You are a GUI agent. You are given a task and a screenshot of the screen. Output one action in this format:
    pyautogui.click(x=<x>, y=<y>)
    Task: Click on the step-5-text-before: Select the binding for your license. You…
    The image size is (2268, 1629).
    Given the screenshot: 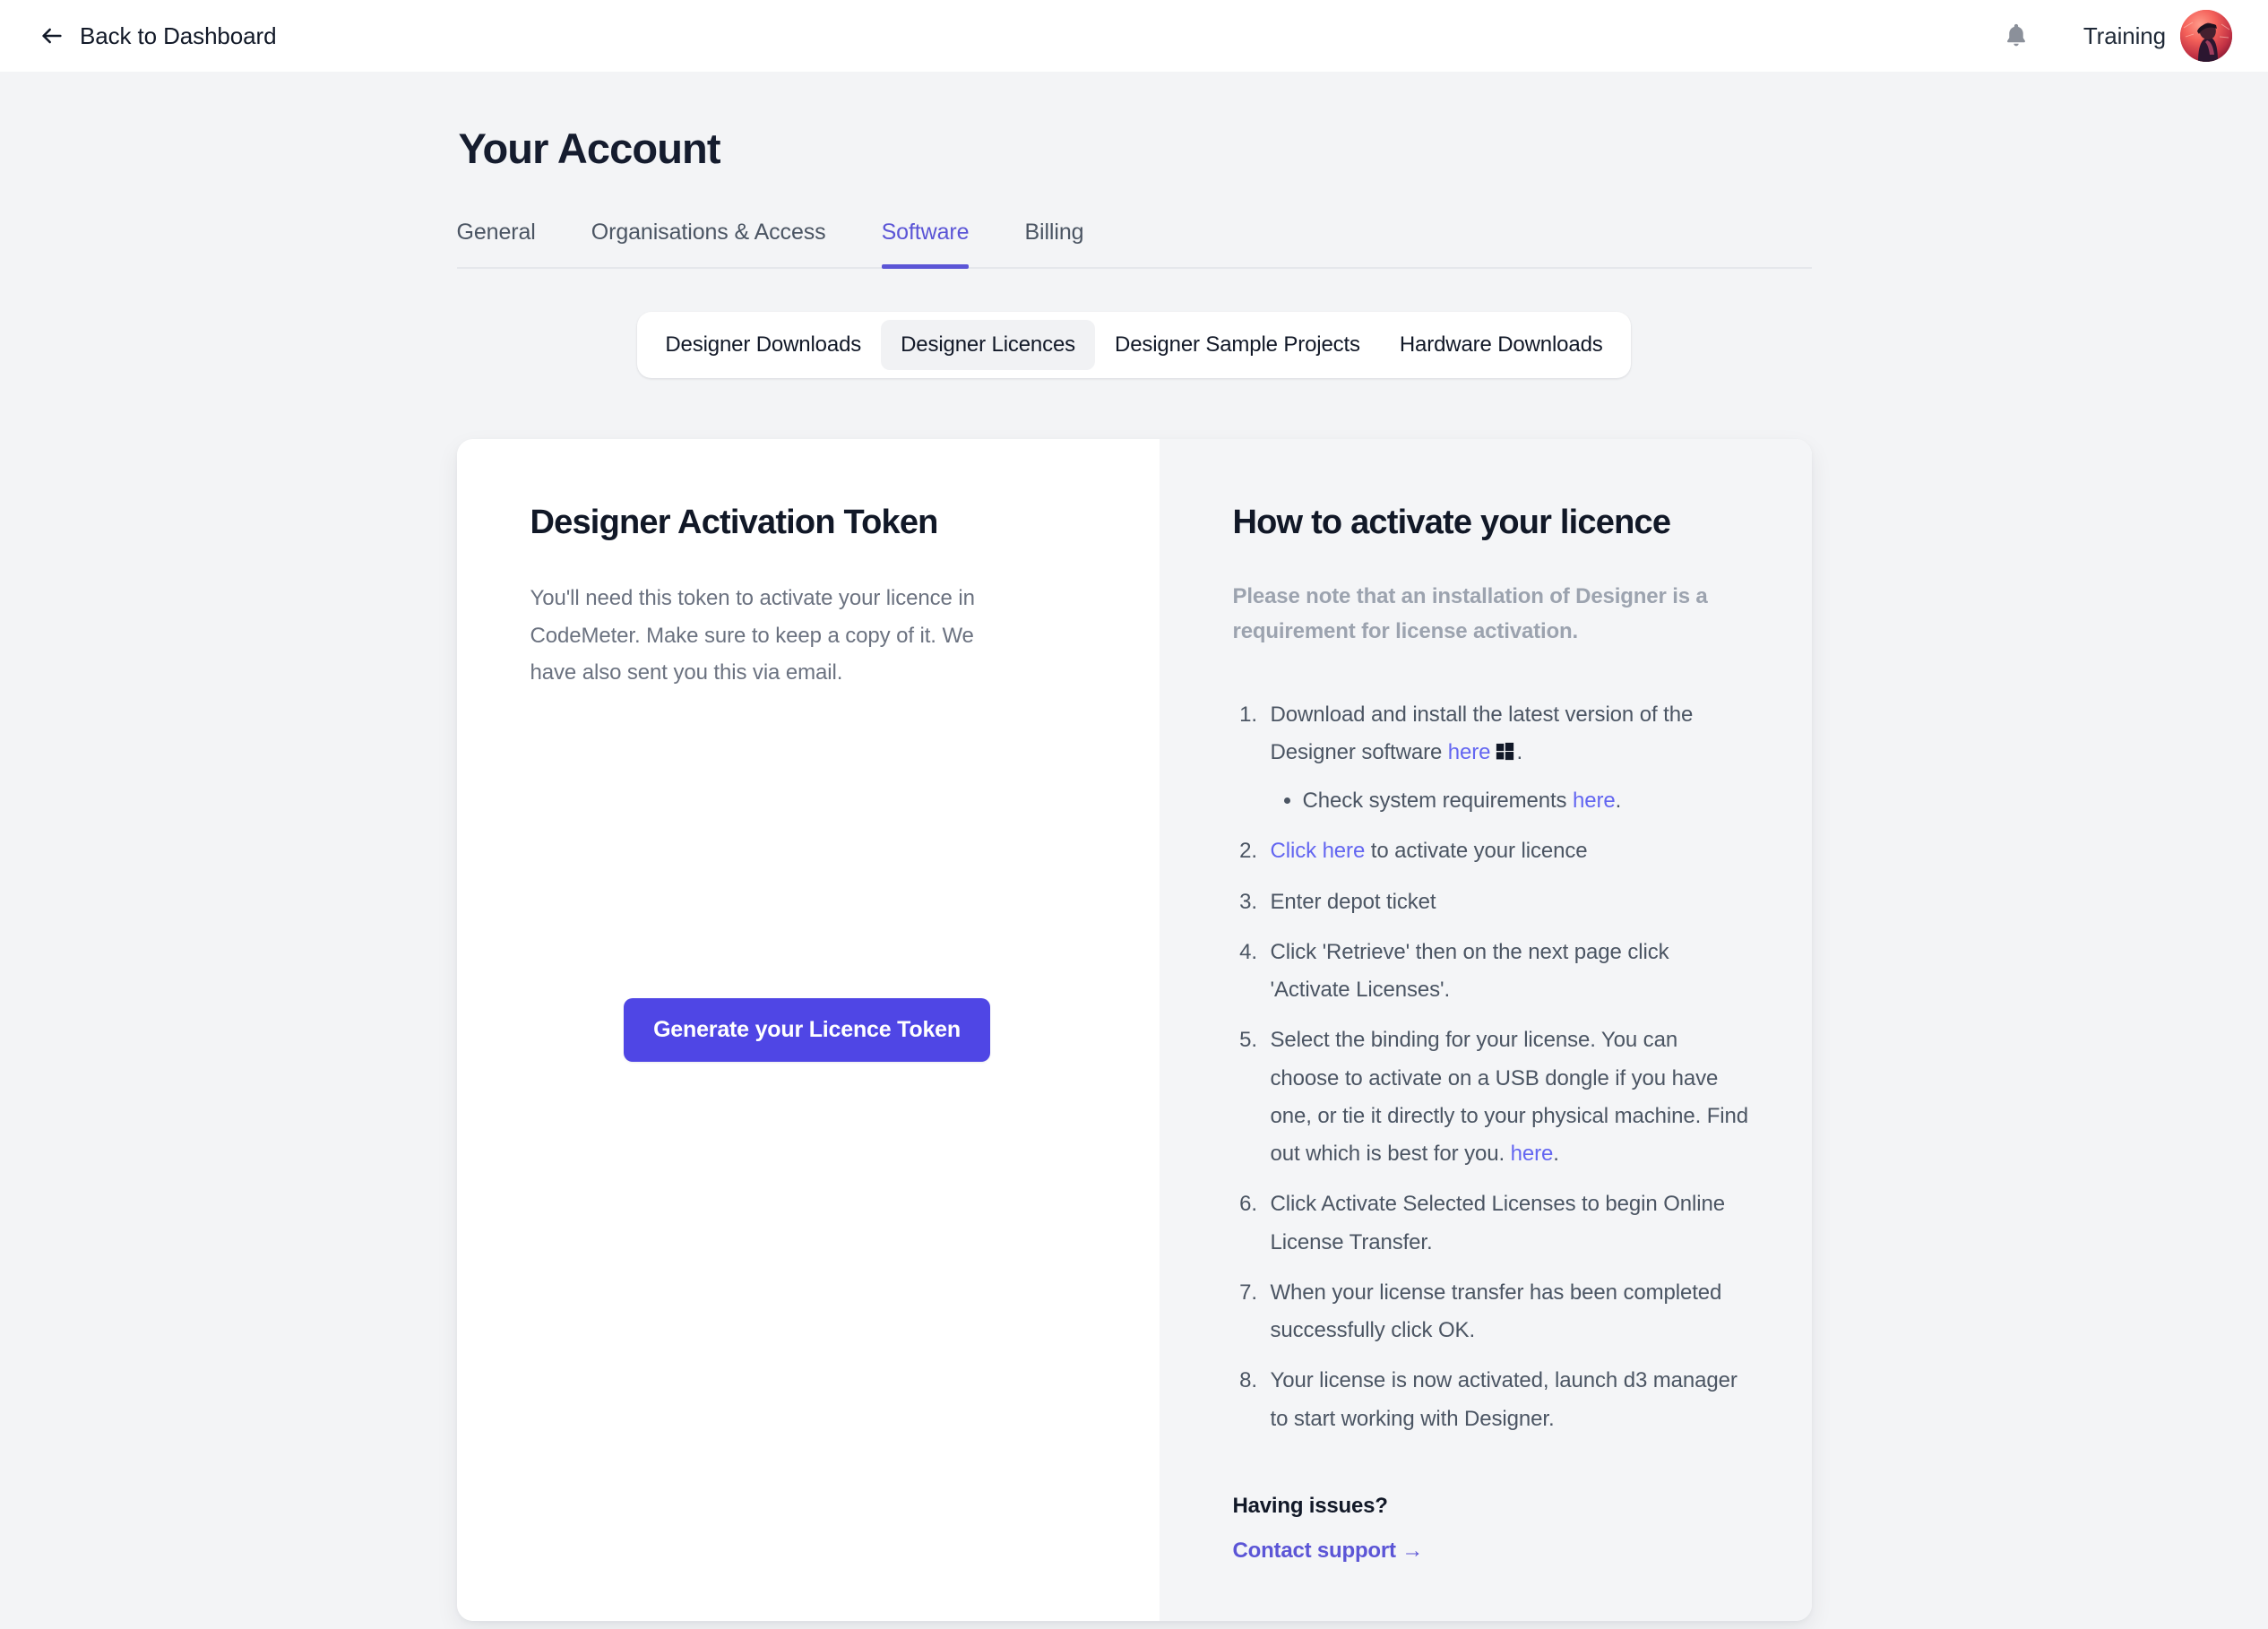 What is the action you would take?
    pyautogui.click(x=1509, y=1097)
    